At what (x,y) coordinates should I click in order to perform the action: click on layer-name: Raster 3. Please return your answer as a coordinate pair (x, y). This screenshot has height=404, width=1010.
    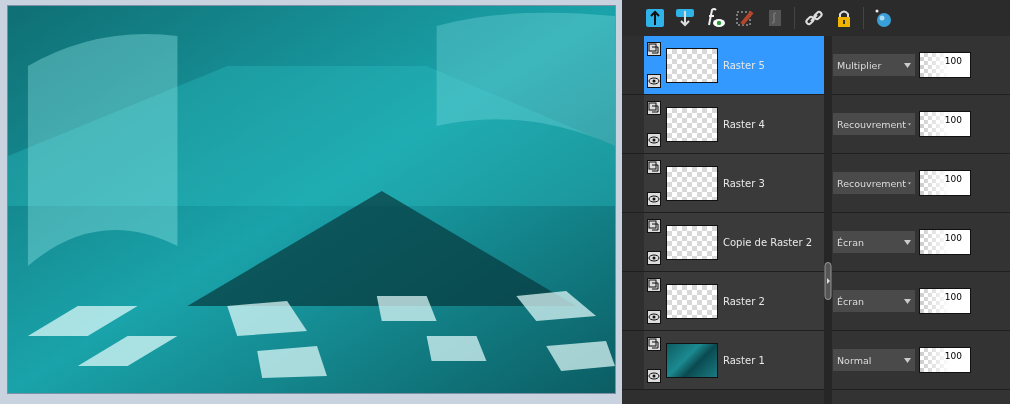
    Looking at the image, I should click on (744, 183).